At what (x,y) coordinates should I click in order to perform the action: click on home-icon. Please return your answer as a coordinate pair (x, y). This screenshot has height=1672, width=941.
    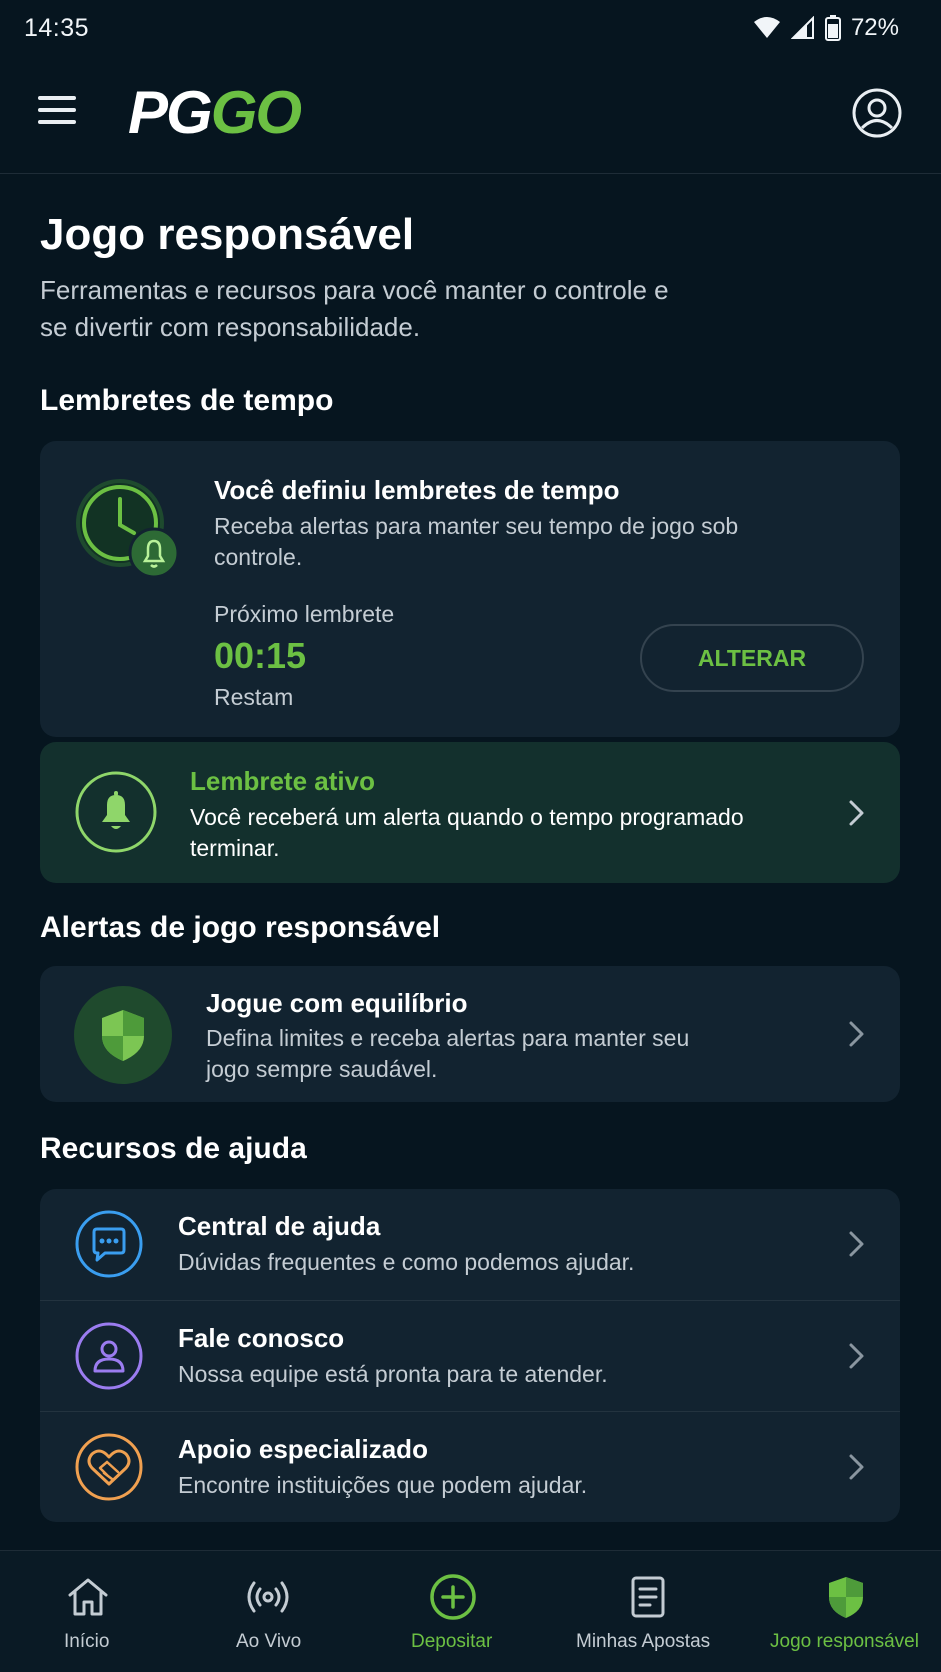
    Looking at the image, I should click on (88, 1597).